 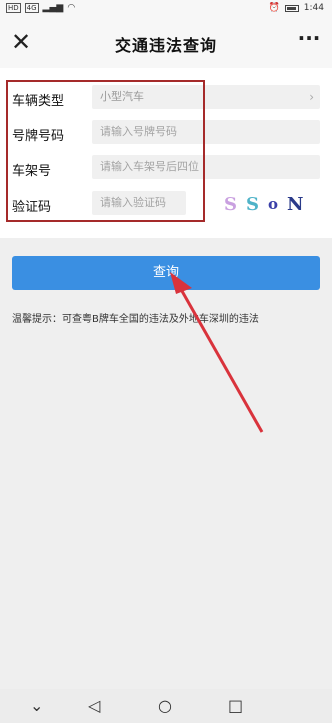 I want to click on network-indicator: 4G, so click(x=31, y=8).